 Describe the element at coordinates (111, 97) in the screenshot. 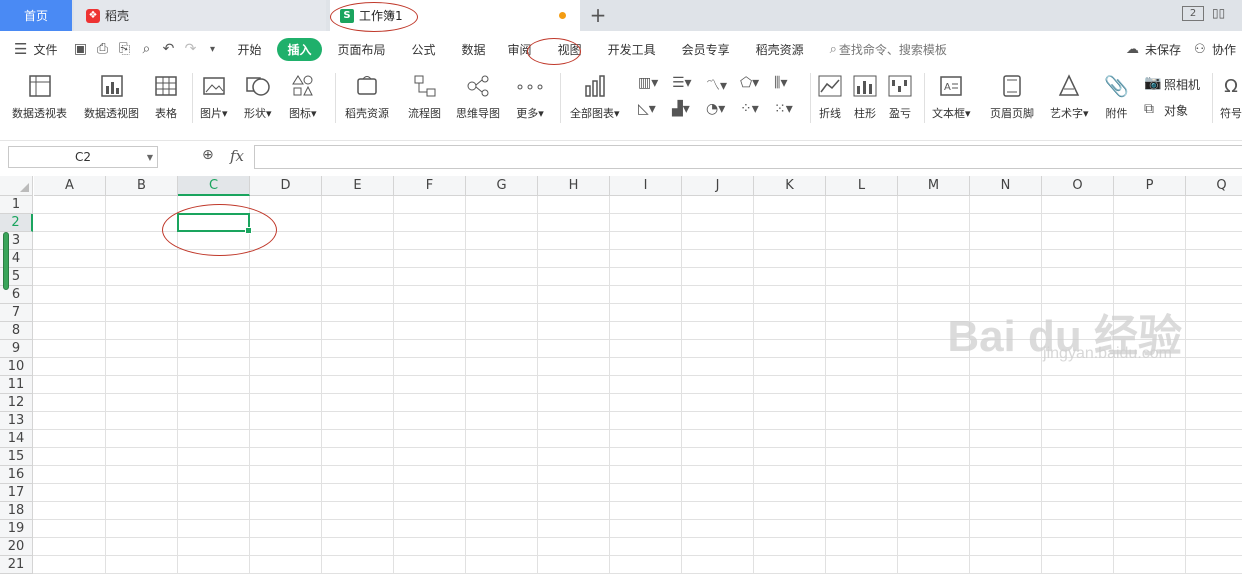

I see `pivot-chart-button: 数据透视图` at that location.